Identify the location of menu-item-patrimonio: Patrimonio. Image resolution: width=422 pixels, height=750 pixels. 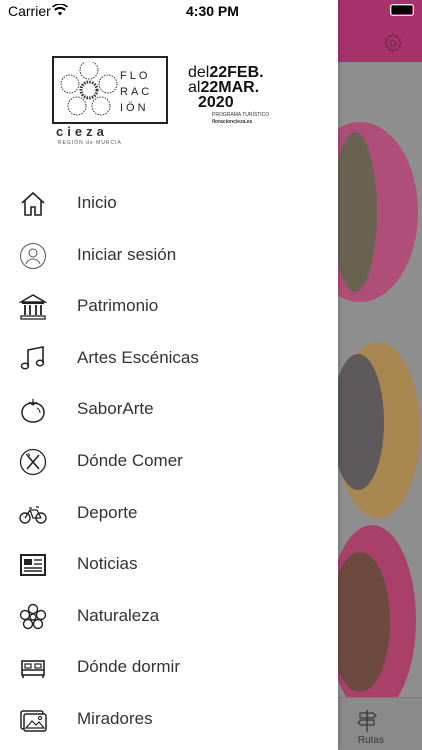
(169, 307).